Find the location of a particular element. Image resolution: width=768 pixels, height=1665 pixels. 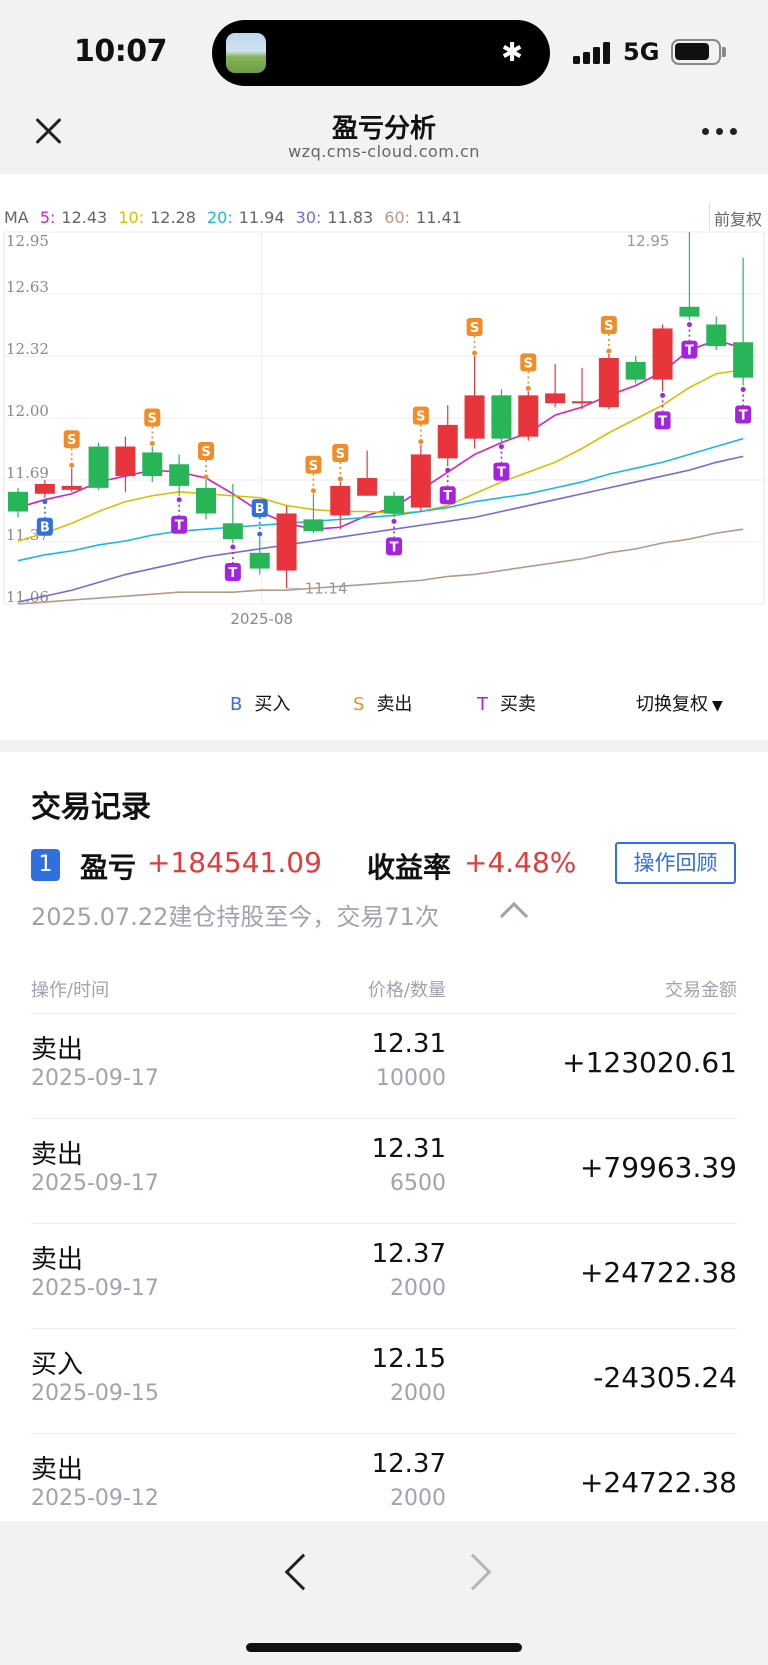

y-tick-label: 12.00 is located at coordinates (27, 411).